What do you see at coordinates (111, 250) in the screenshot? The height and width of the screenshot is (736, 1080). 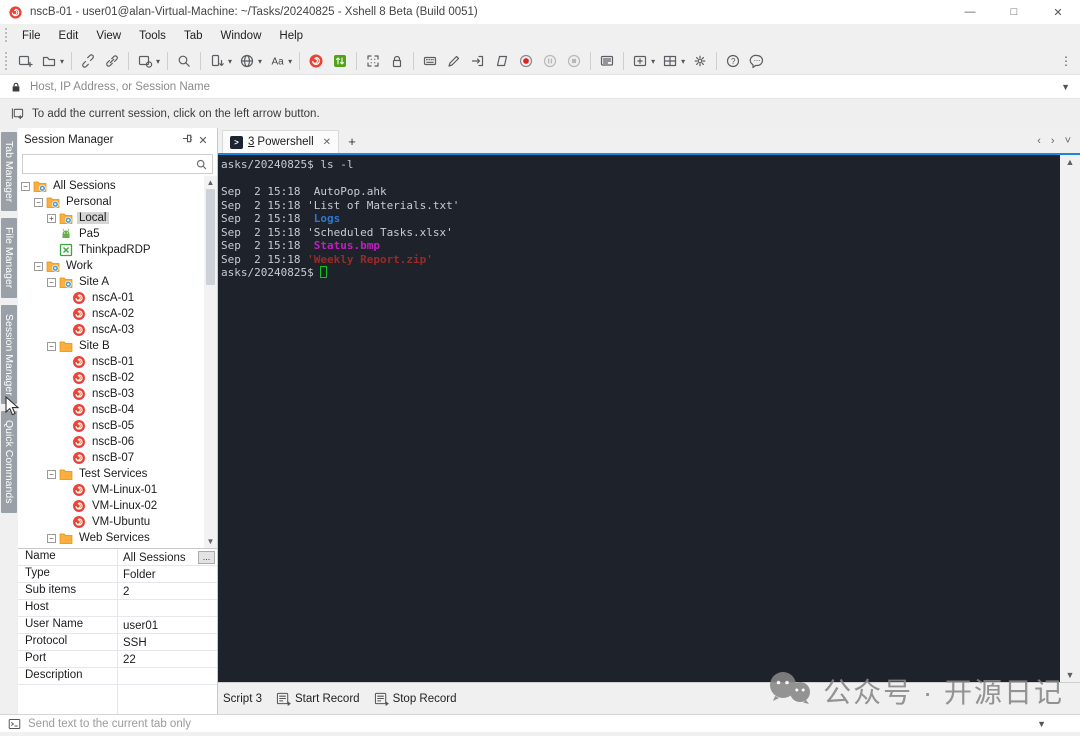 I see `tree-item-thinkpadrdp: ThinkpadRDP` at bounding box center [111, 250].